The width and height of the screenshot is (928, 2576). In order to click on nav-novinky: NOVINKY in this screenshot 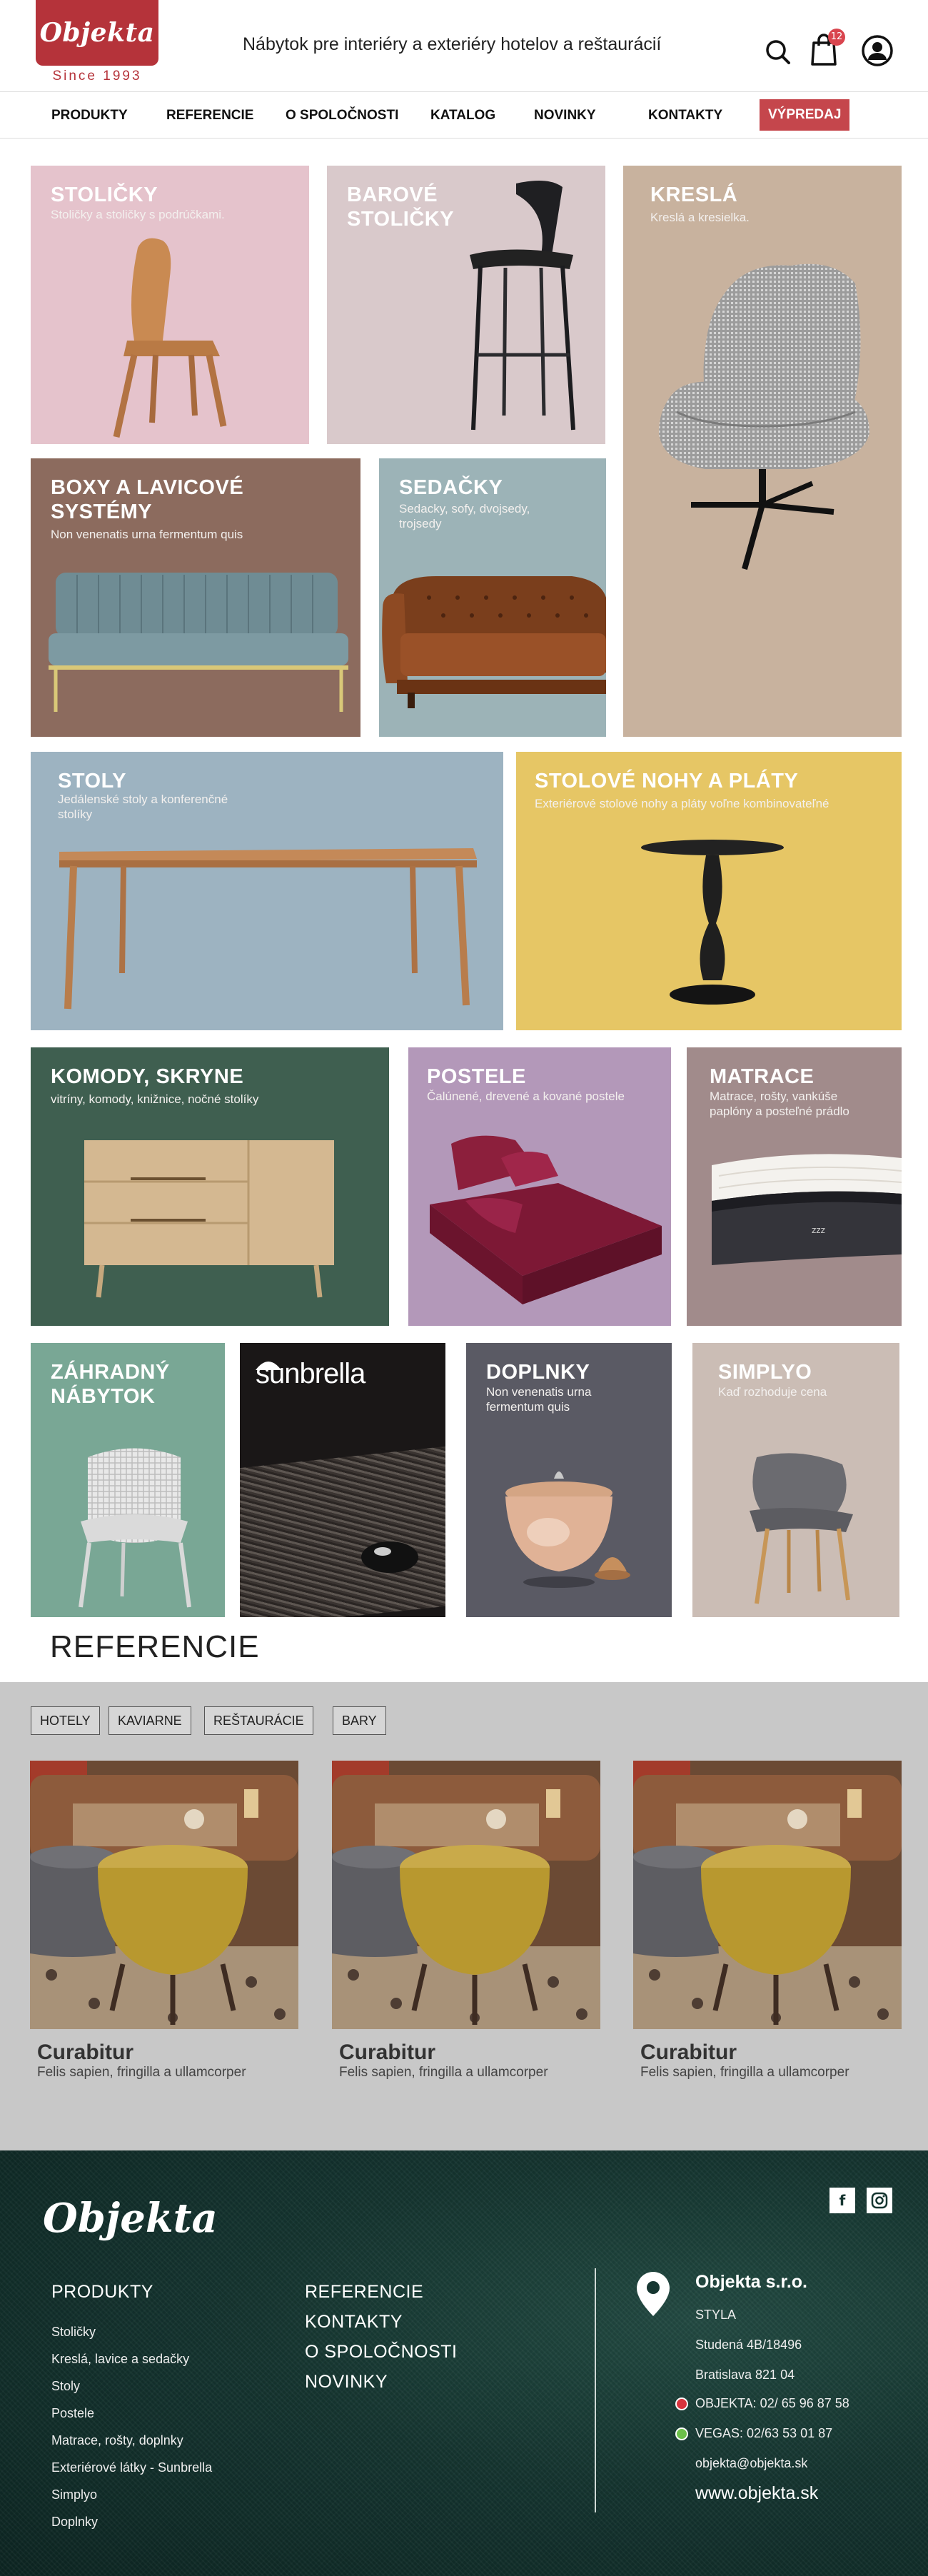, I will do `click(565, 116)`.